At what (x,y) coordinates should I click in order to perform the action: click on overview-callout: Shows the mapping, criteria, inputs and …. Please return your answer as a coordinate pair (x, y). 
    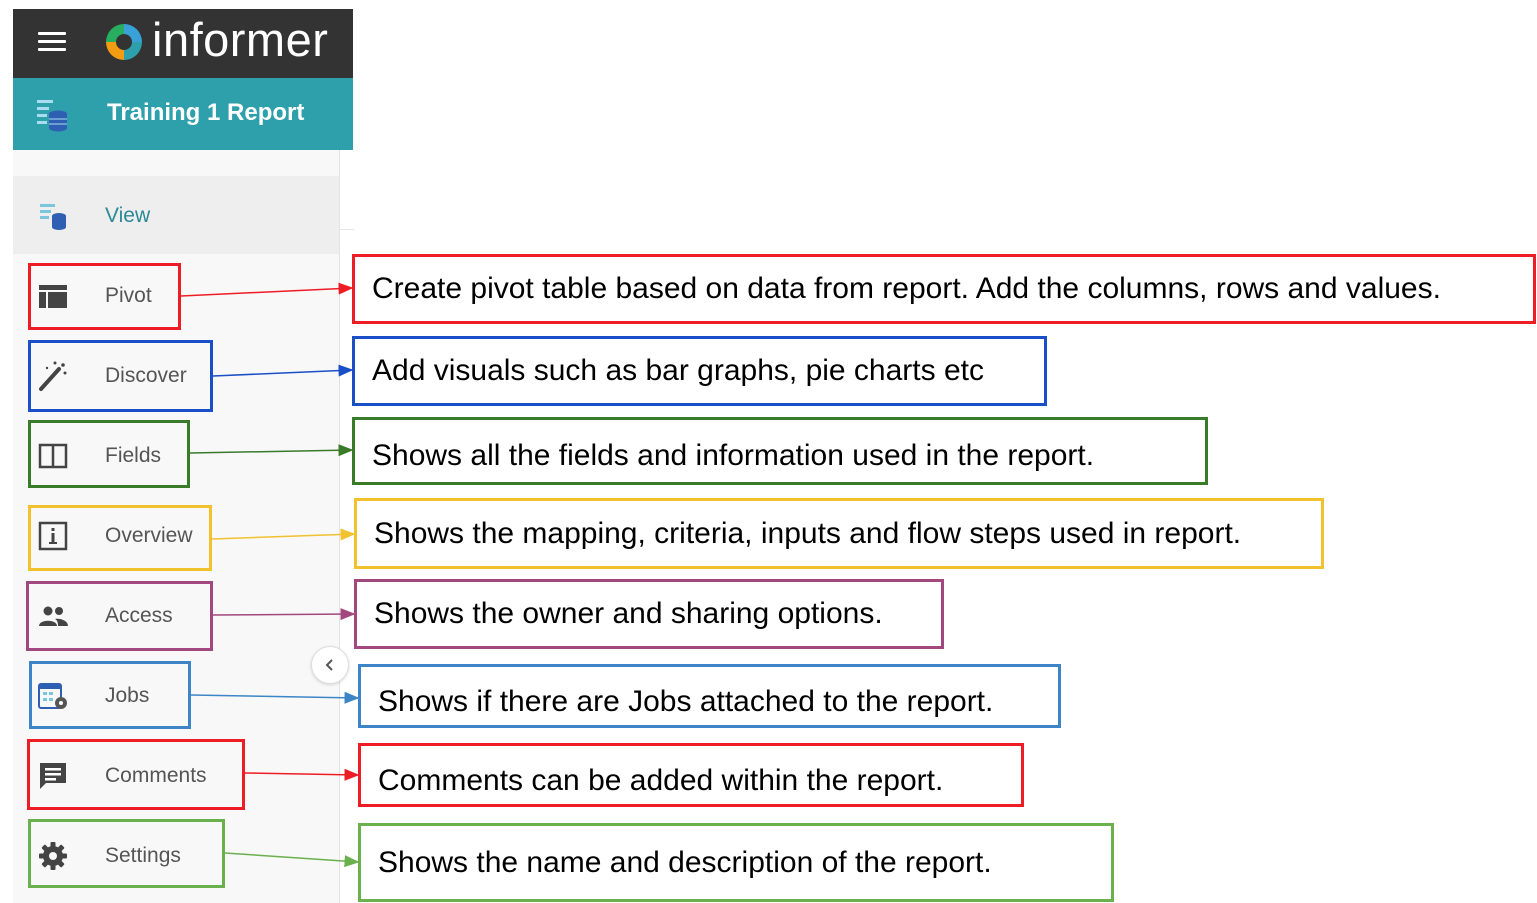
    Looking at the image, I should click on (839, 533).